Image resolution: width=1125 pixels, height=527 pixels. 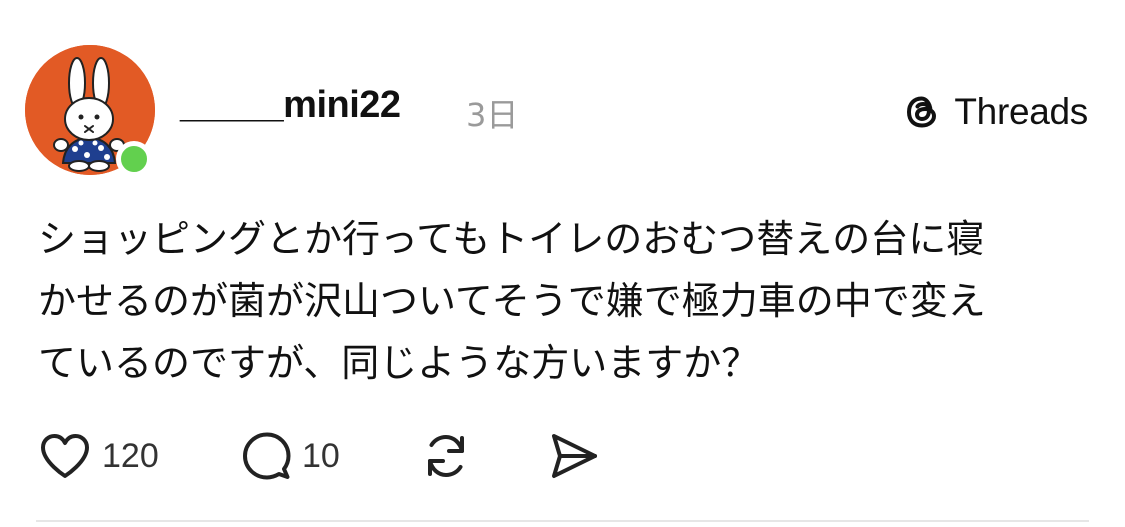 I want to click on heart-icon, so click(x=65, y=456).